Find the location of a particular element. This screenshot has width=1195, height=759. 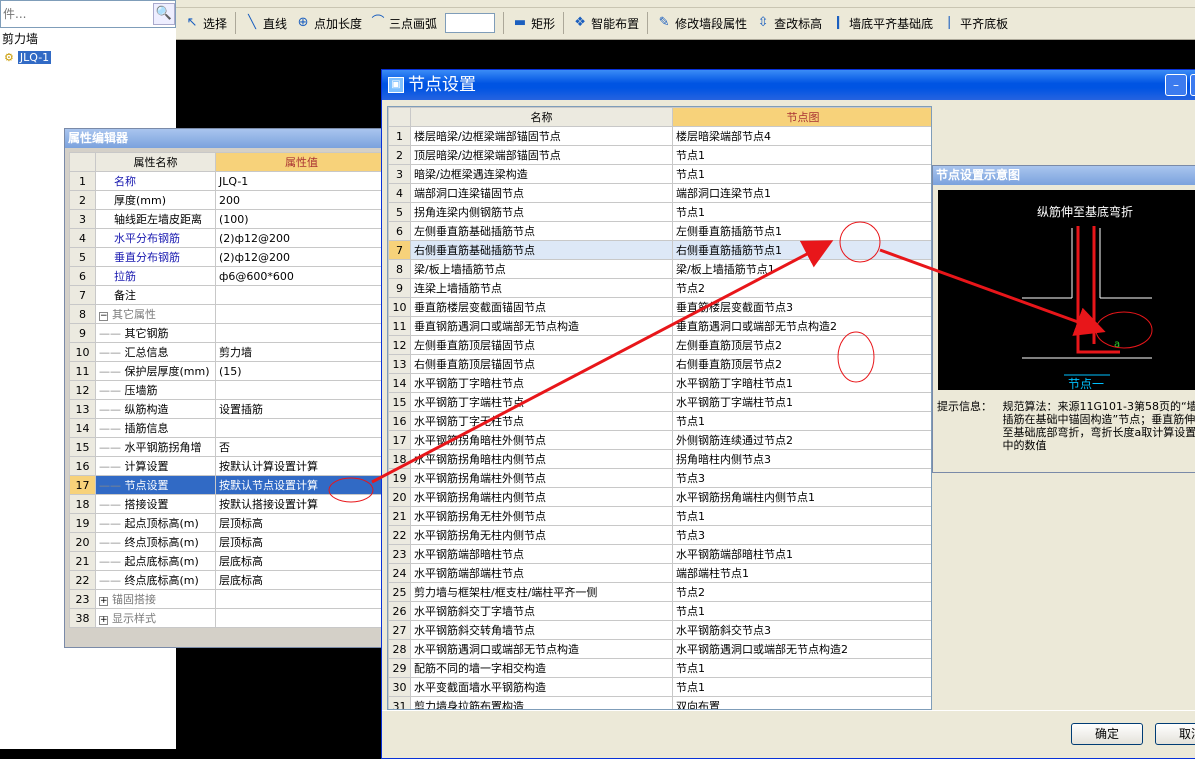

property-row: 12—— 压墙筋 is located at coordinates (229, 390).